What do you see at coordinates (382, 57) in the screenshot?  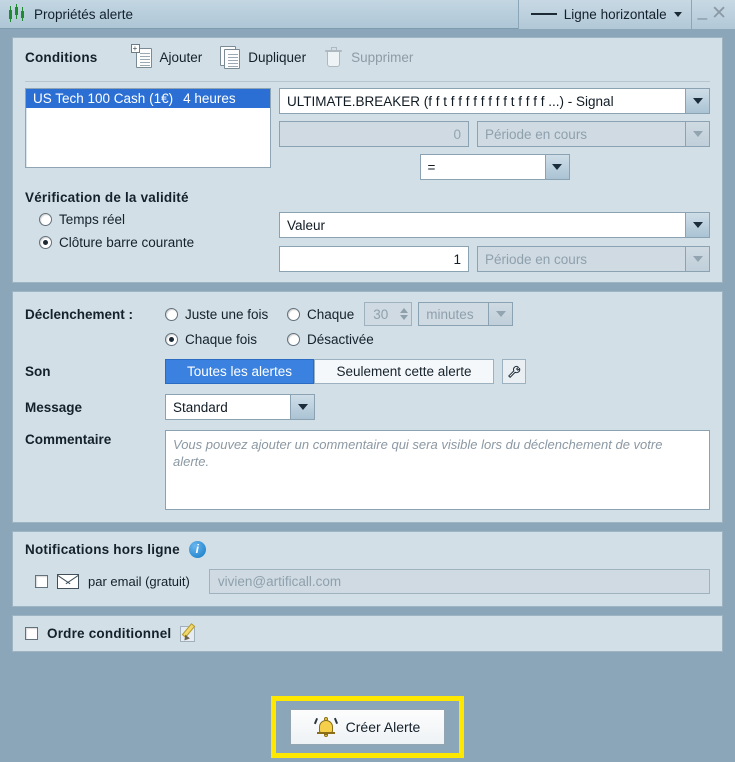 I see `delete-condition-label: Supprimer` at bounding box center [382, 57].